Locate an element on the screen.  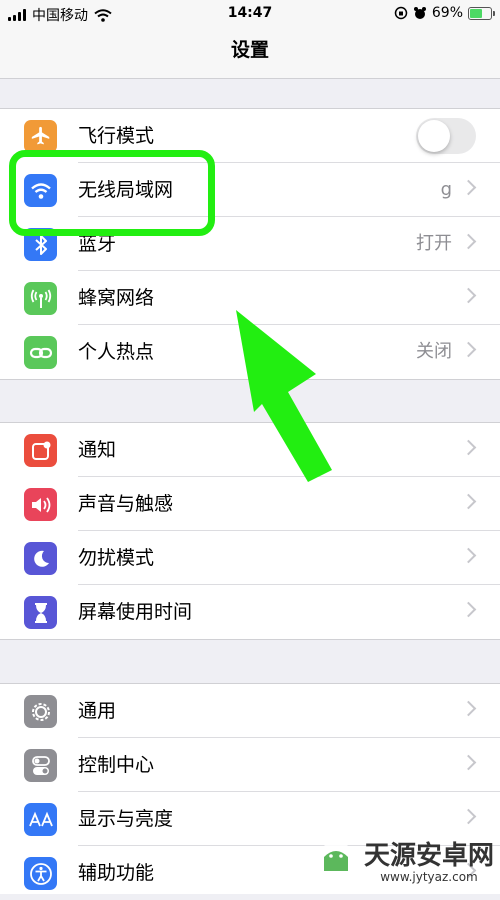
pointing-arrow is located at coordinates (284, 396).